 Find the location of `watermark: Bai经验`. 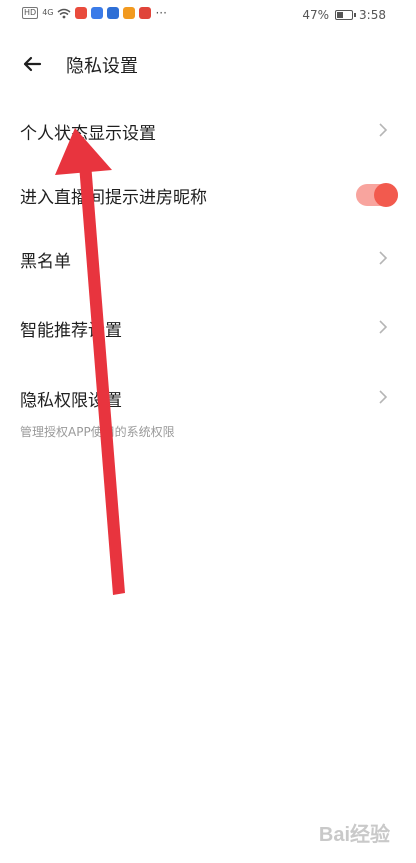

watermark: Bai经验 is located at coordinates (354, 835).